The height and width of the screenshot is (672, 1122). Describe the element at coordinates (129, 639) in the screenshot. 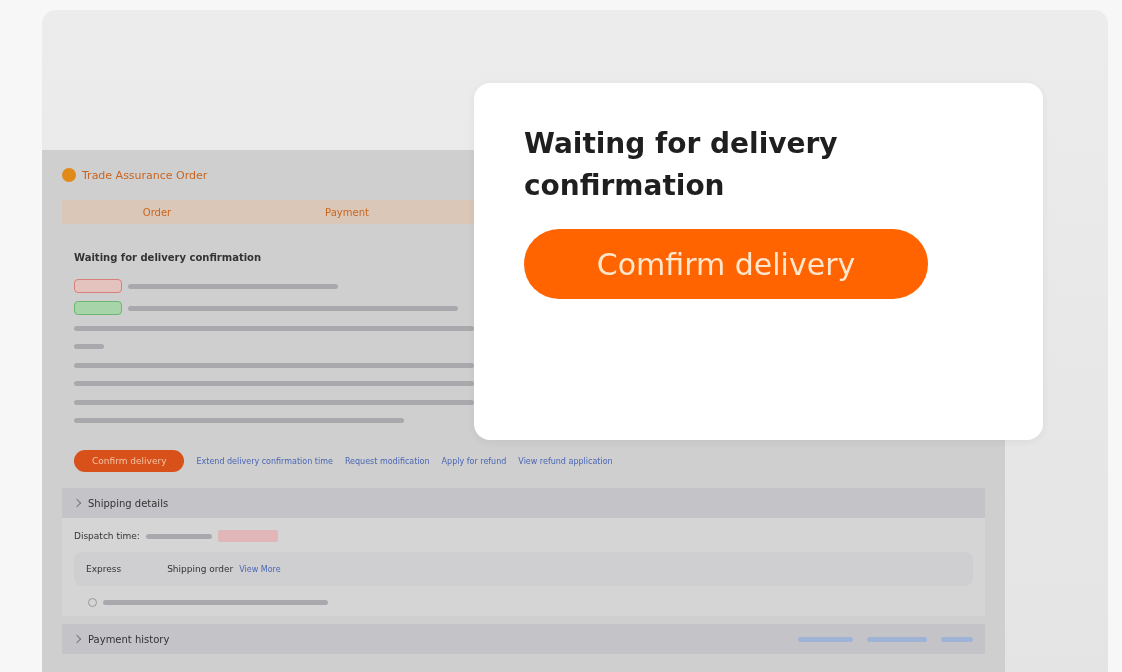

I see `section-title: Payment history` at that location.